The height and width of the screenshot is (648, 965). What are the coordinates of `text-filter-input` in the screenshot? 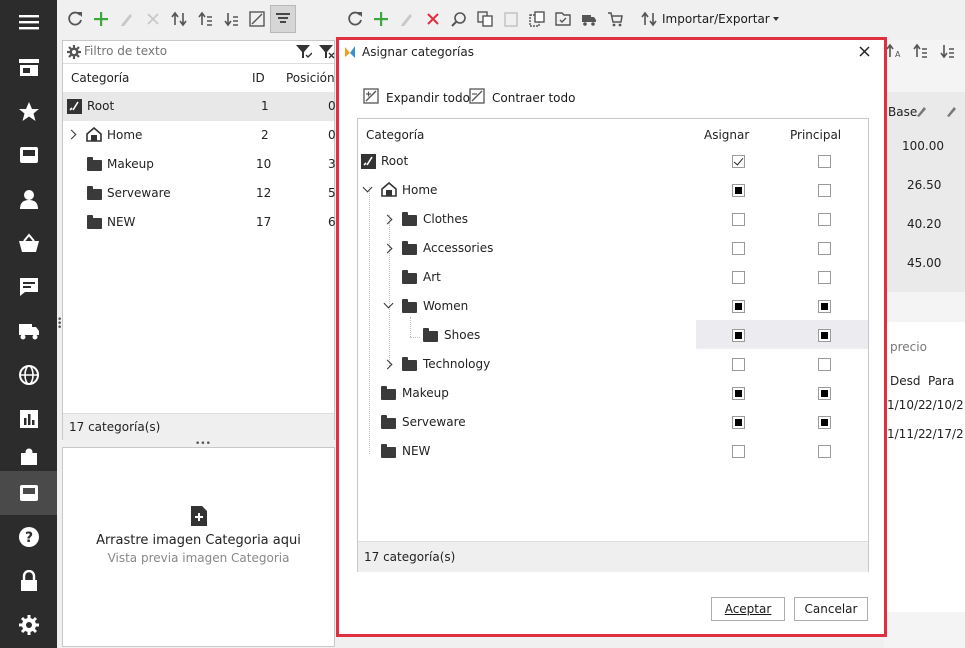 It's located at (184, 51).